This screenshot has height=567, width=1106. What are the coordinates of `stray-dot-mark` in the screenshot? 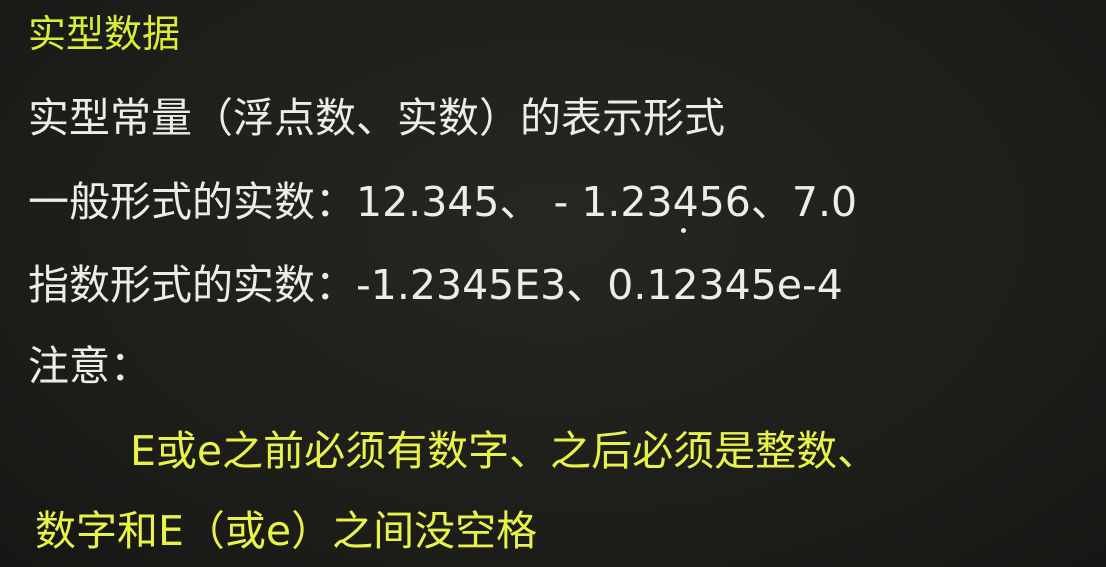 It's located at (683, 230).